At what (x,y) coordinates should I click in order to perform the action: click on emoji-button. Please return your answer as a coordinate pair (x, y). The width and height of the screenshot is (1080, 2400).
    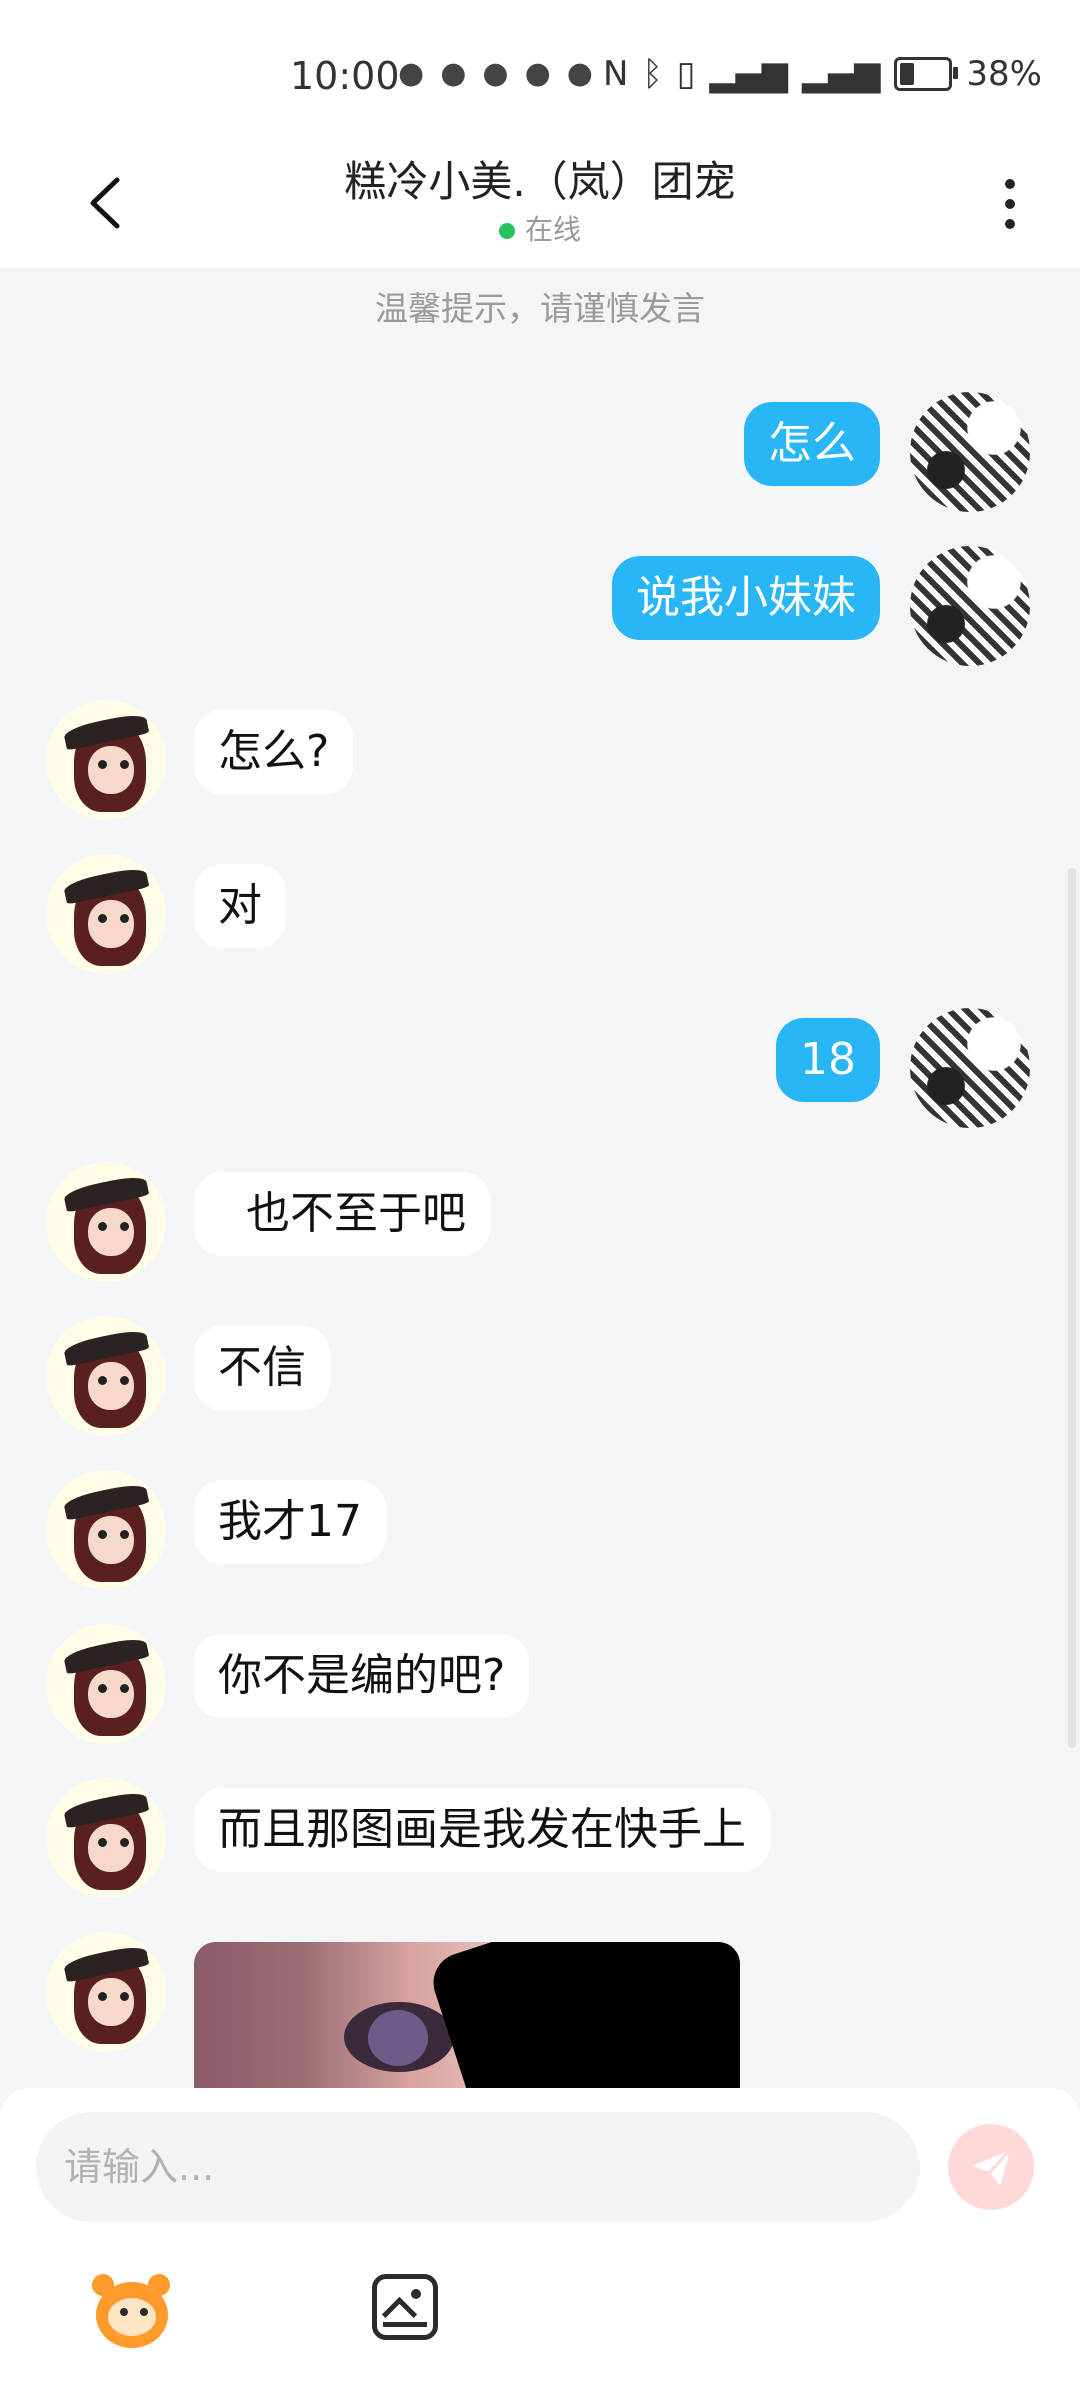
    Looking at the image, I should click on (133, 2315).